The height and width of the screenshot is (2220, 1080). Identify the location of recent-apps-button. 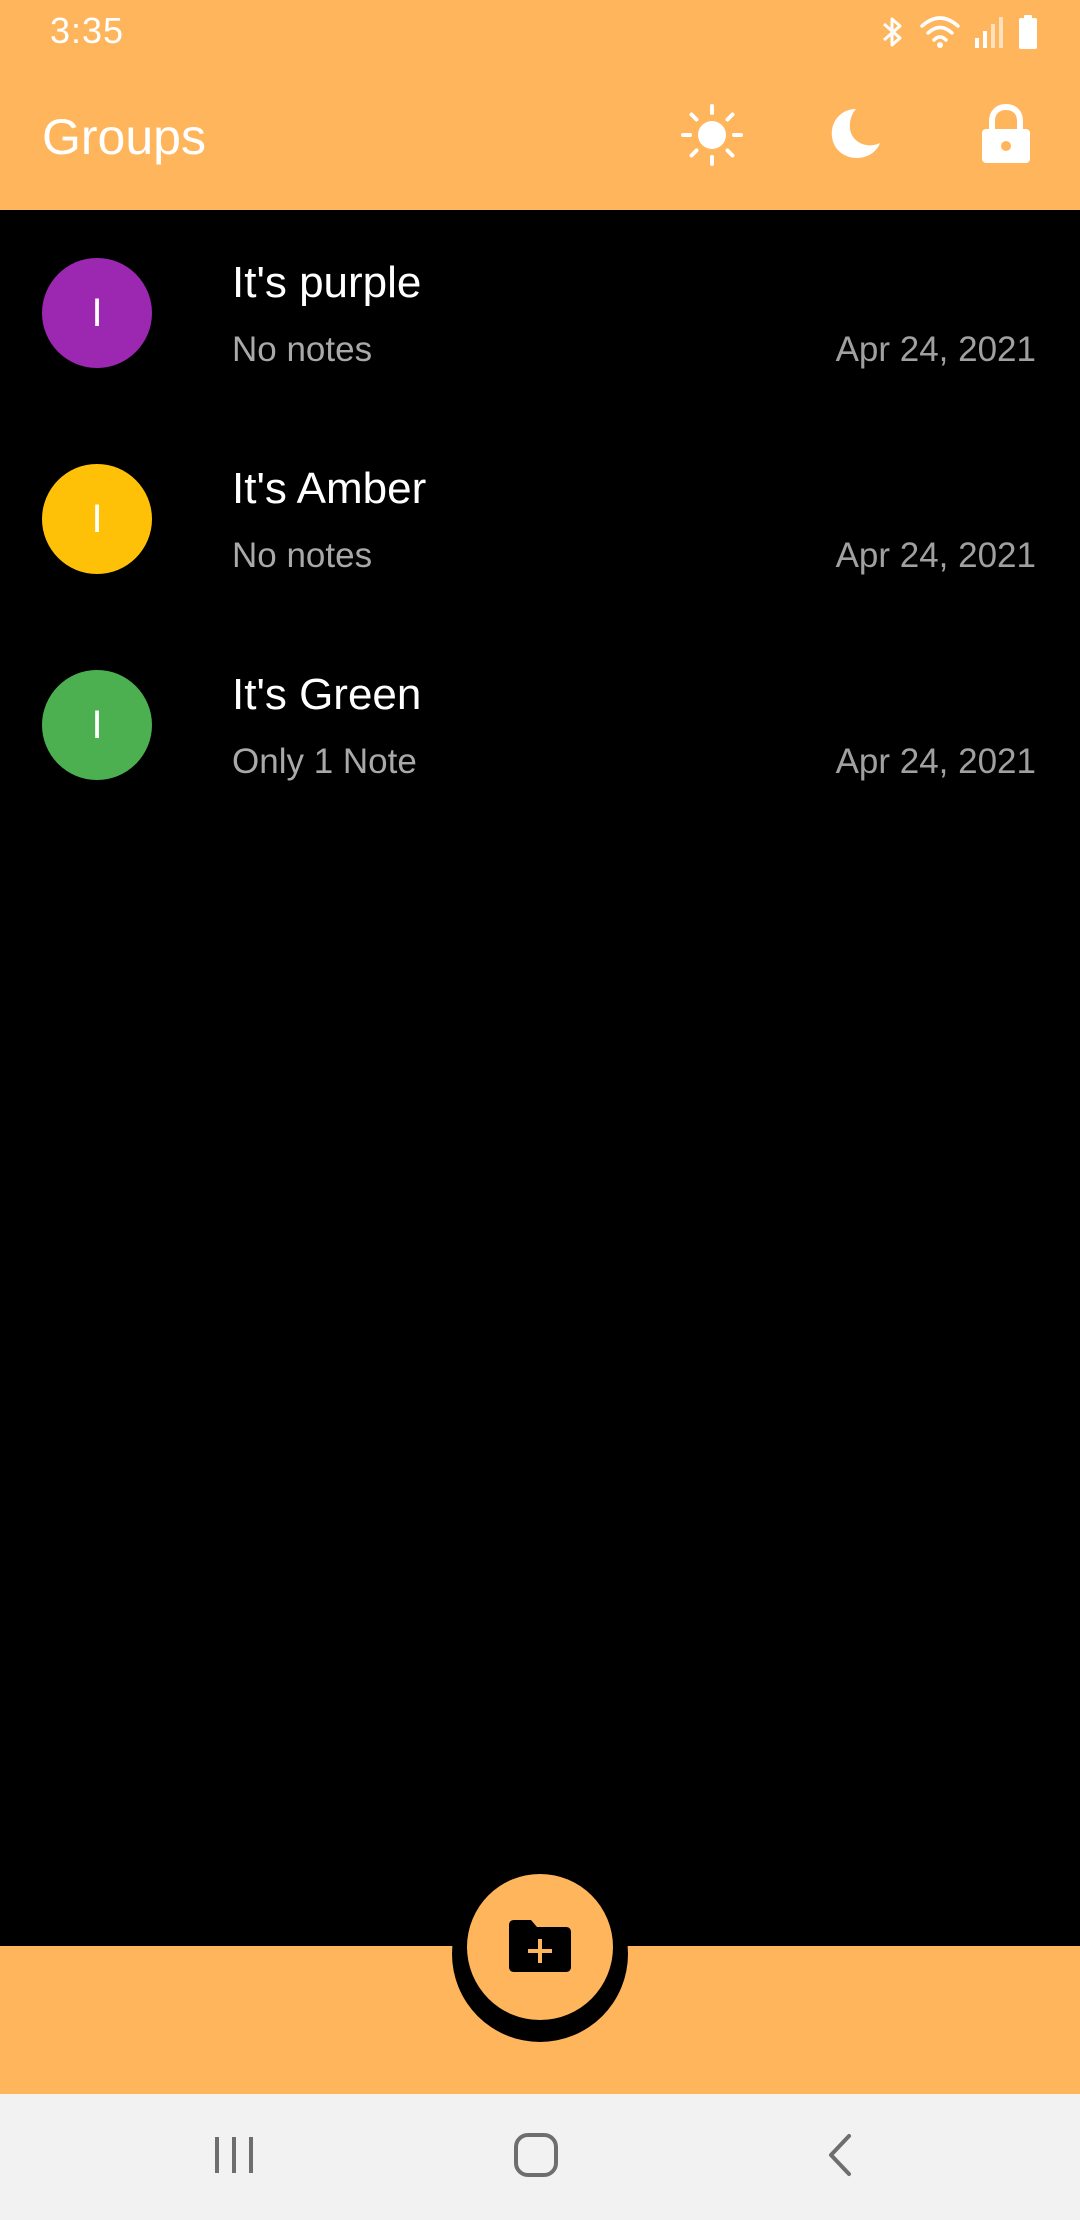
(234, 2157).